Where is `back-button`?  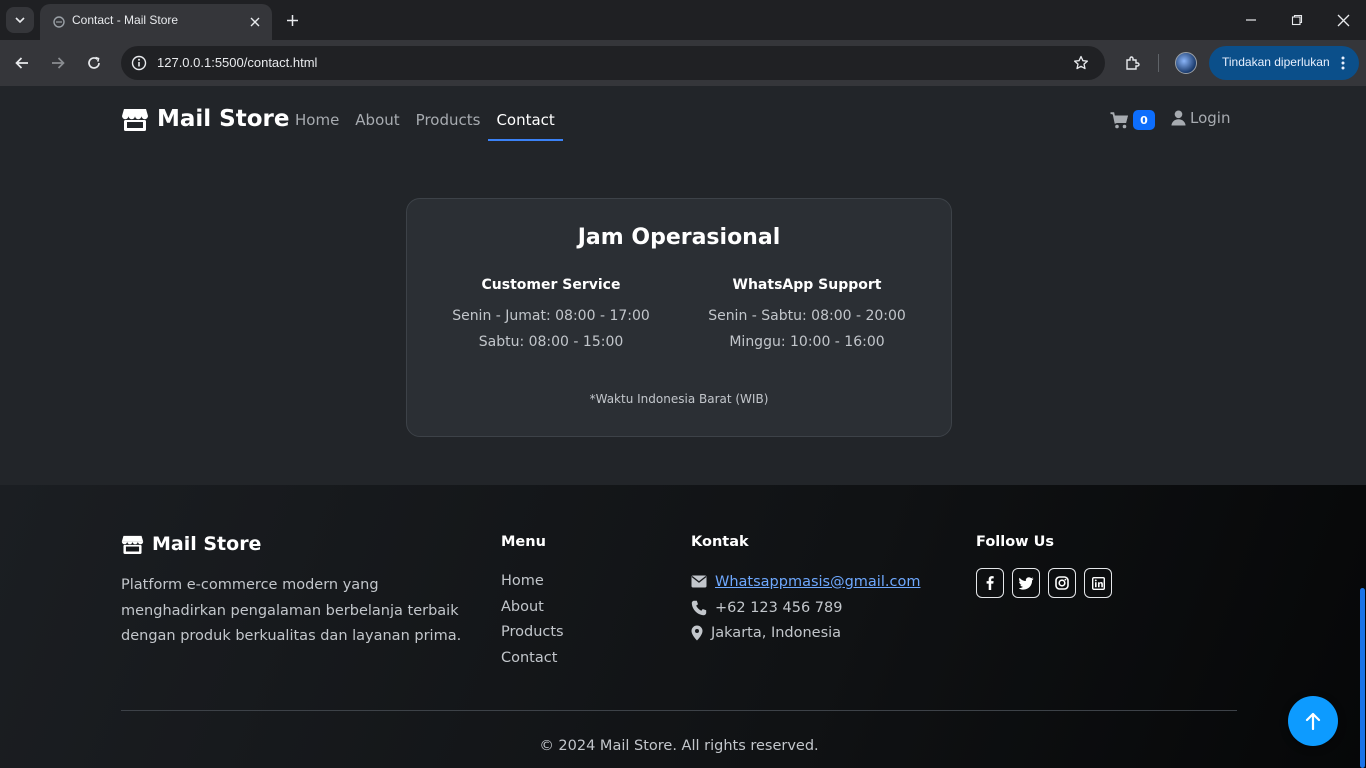 back-button is located at coordinates (22, 63).